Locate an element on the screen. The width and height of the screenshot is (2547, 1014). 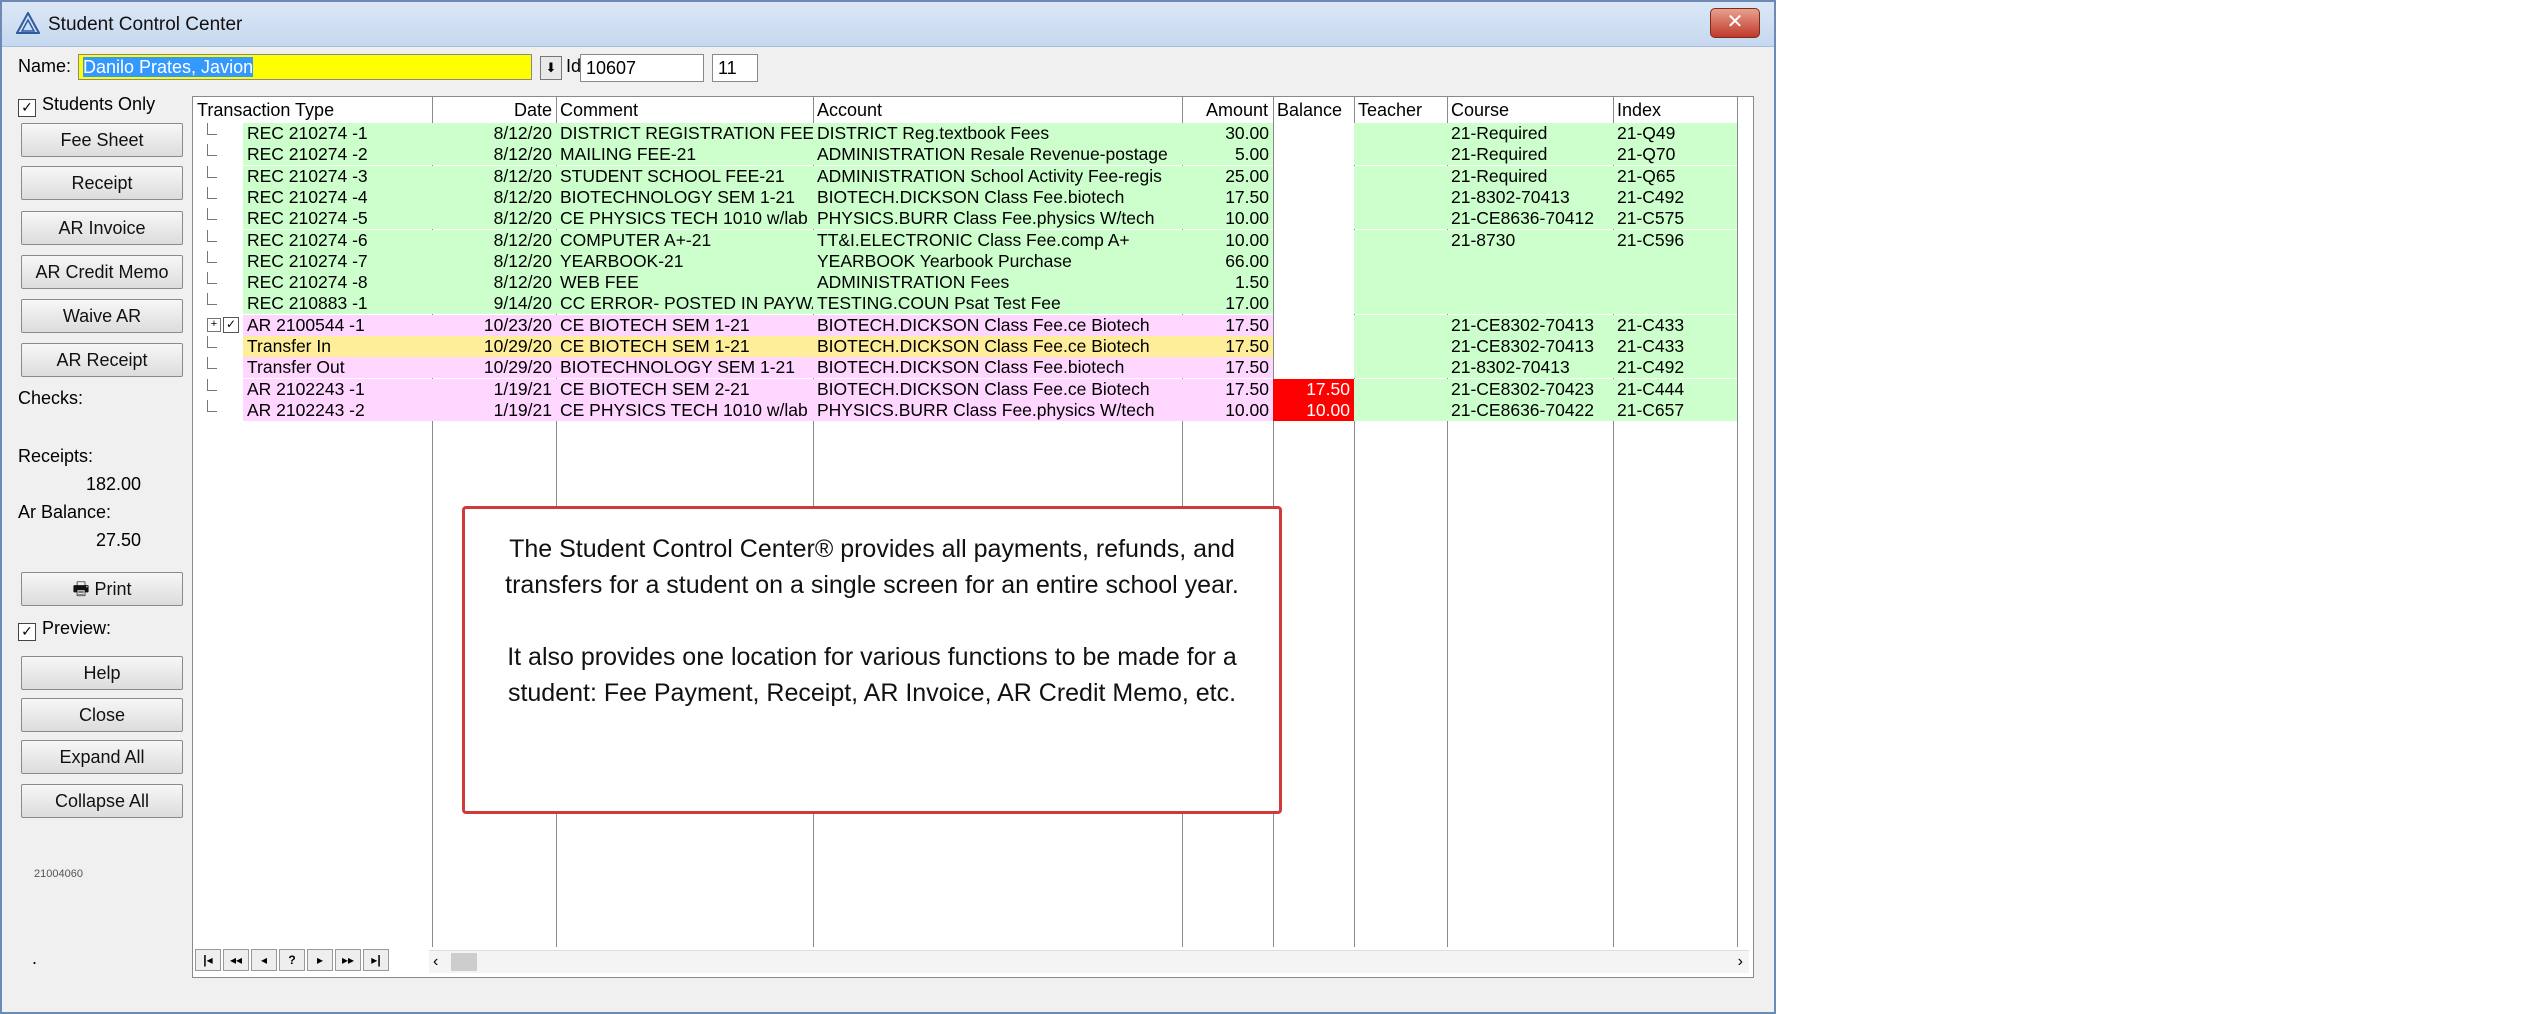
last-record-icon: ▸| is located at coordinates (376, 960).